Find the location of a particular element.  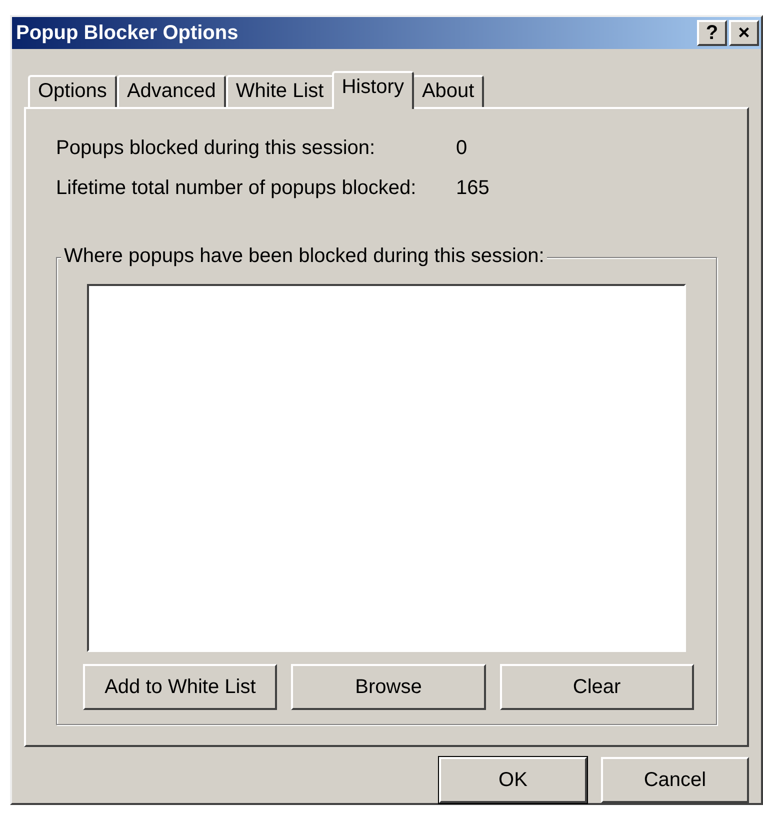

stat-label: Popups blocked during this session: is located at coordinates (216, 149).